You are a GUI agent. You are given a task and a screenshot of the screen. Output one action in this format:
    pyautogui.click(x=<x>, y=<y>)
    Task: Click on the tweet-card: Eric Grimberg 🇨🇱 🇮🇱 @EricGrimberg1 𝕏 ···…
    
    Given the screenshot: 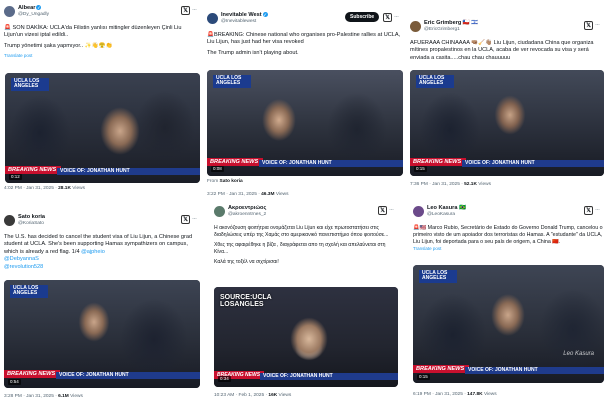 What is the action you would take?
    pyautogui.click(x=507, y=109)
    